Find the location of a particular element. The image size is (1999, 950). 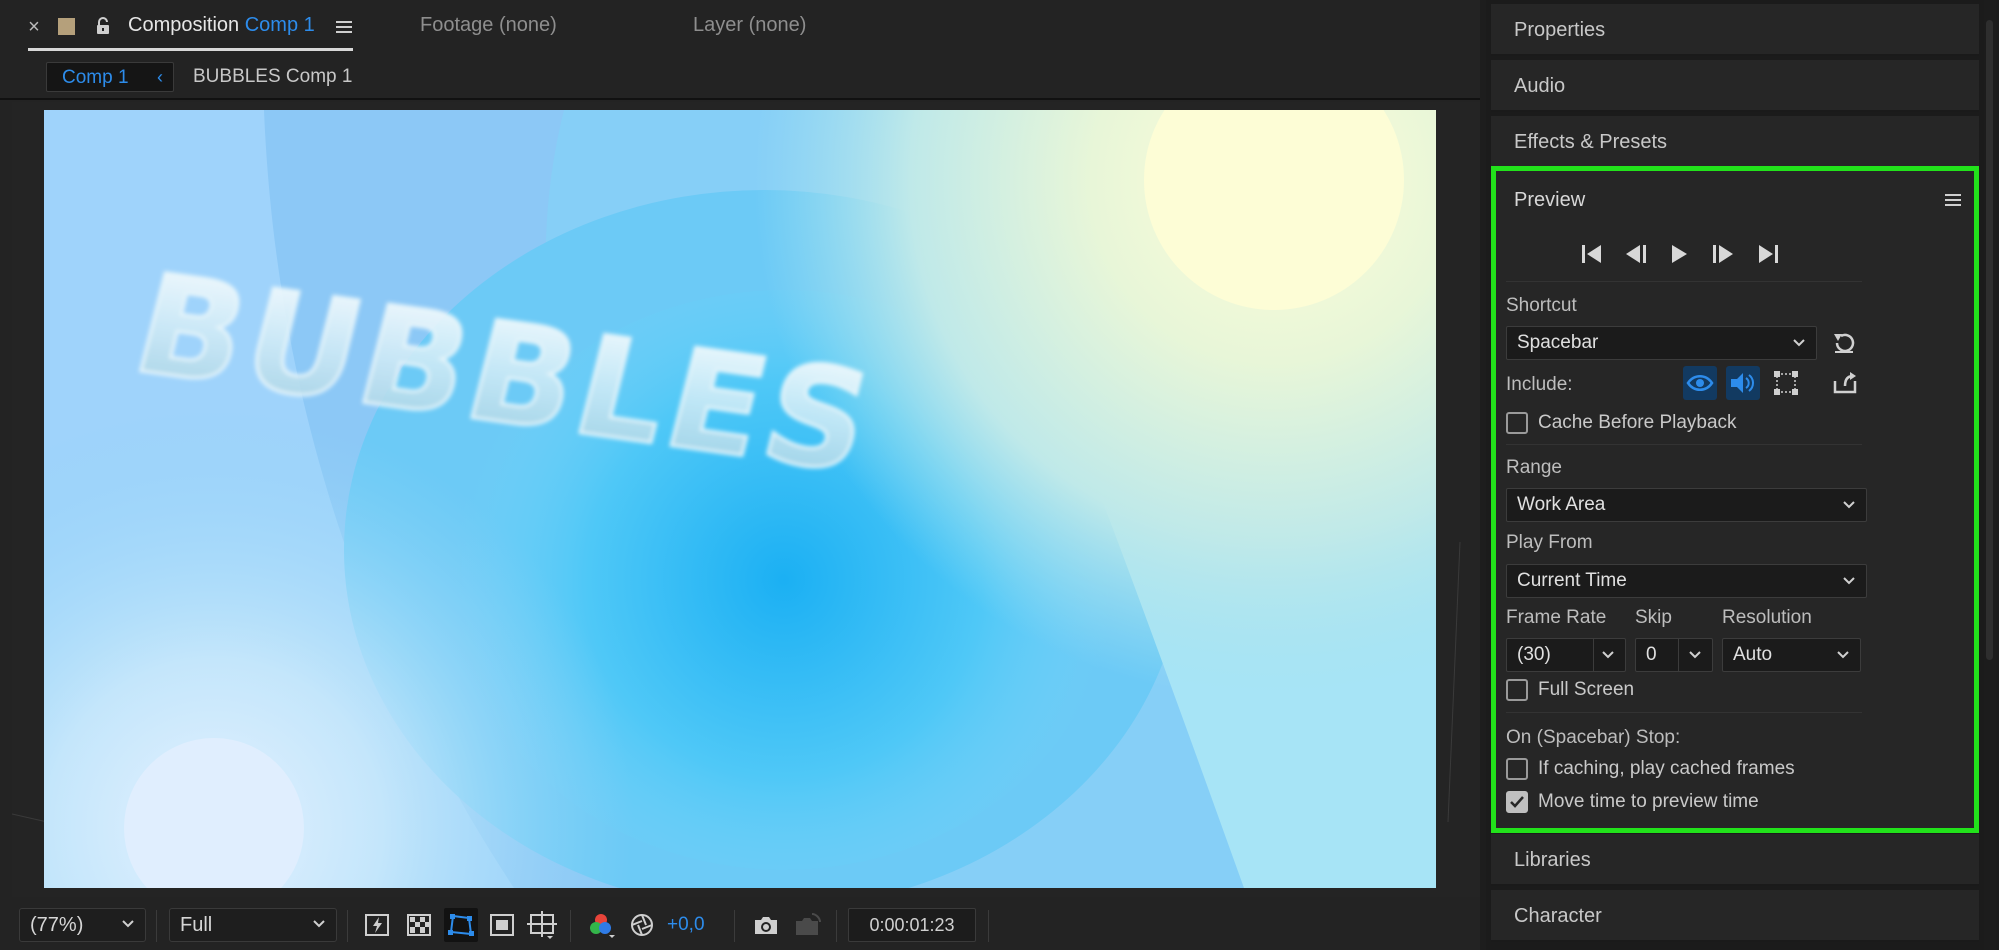

aperture-icon is located at coordinates (642, 925).